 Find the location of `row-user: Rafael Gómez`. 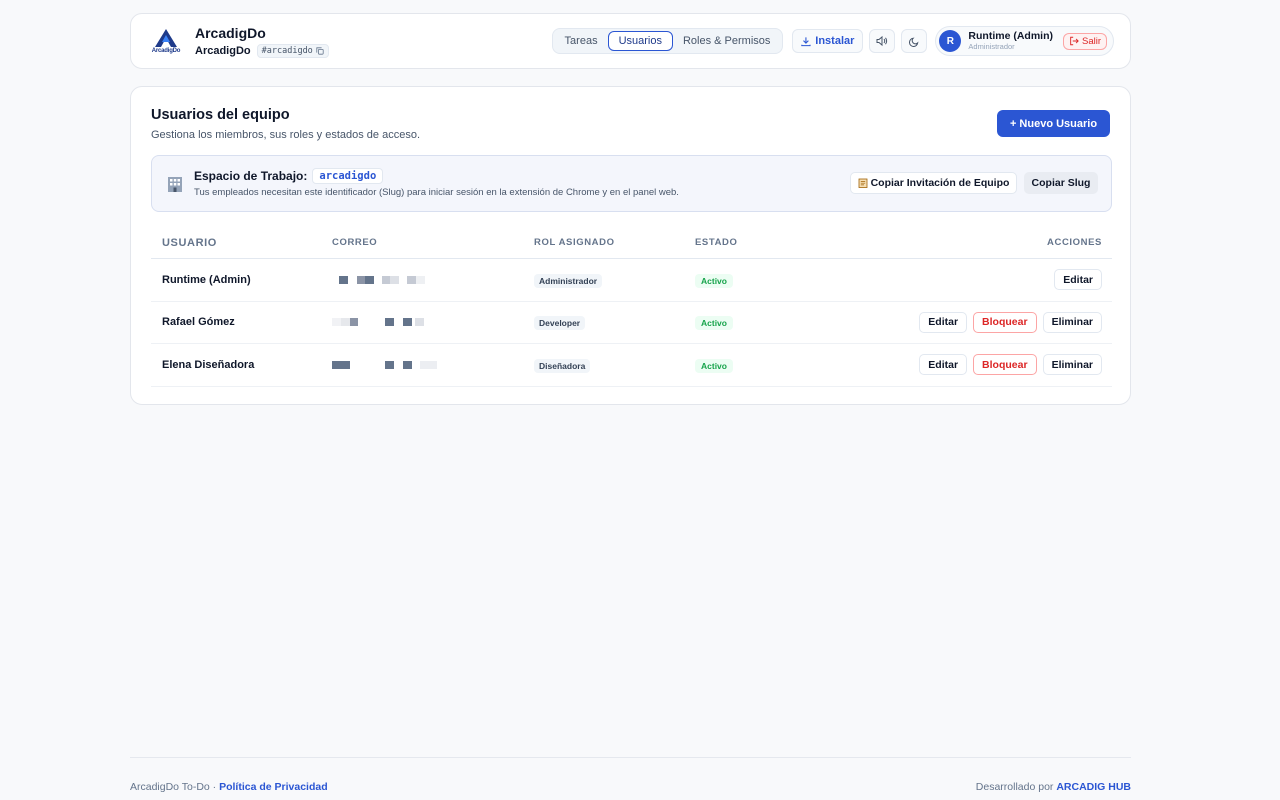

row-user: Rafael Gómez is located at coordinates (198, 322).